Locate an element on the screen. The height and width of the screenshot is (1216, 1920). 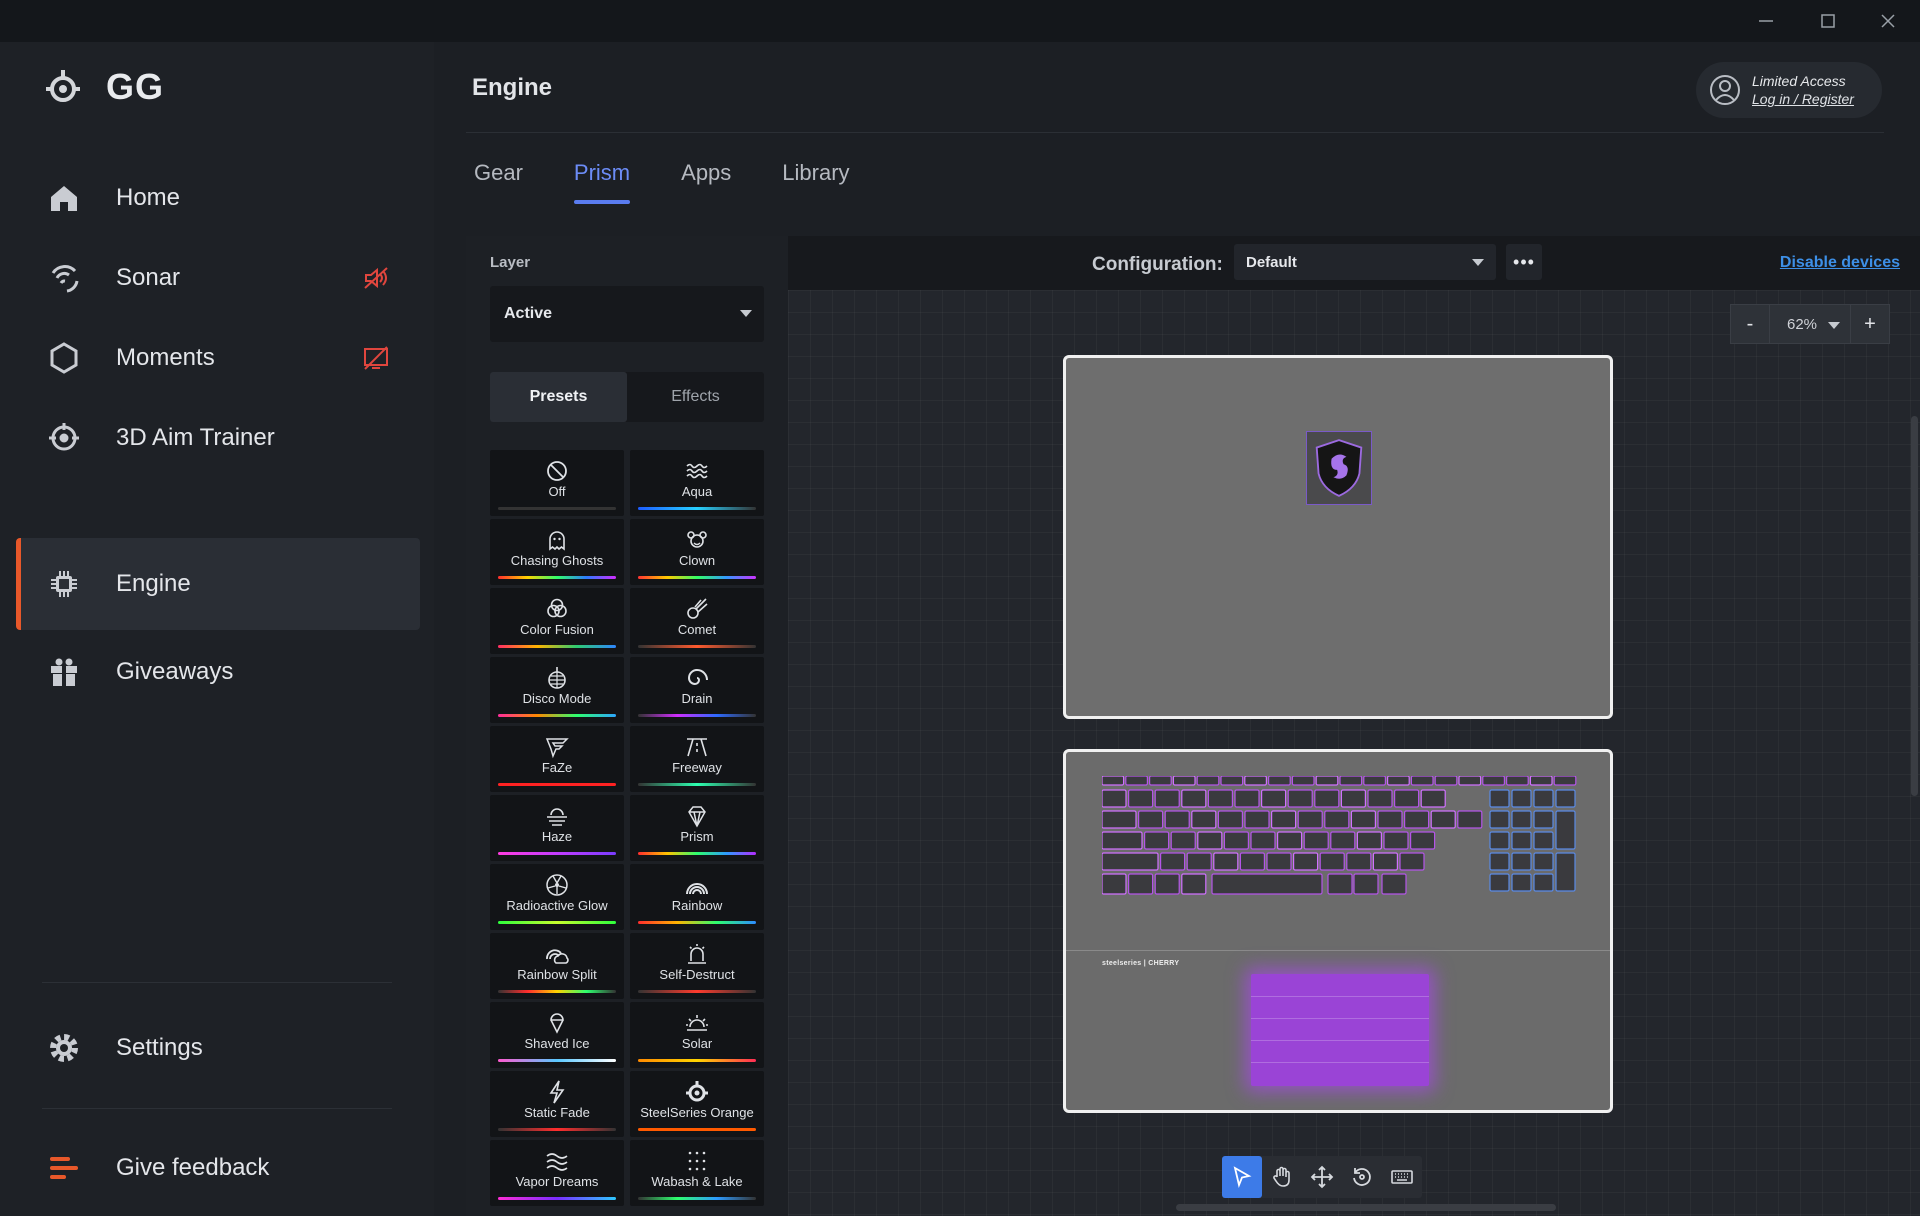
keyboard-keys is located at coordinates (1340, 850).